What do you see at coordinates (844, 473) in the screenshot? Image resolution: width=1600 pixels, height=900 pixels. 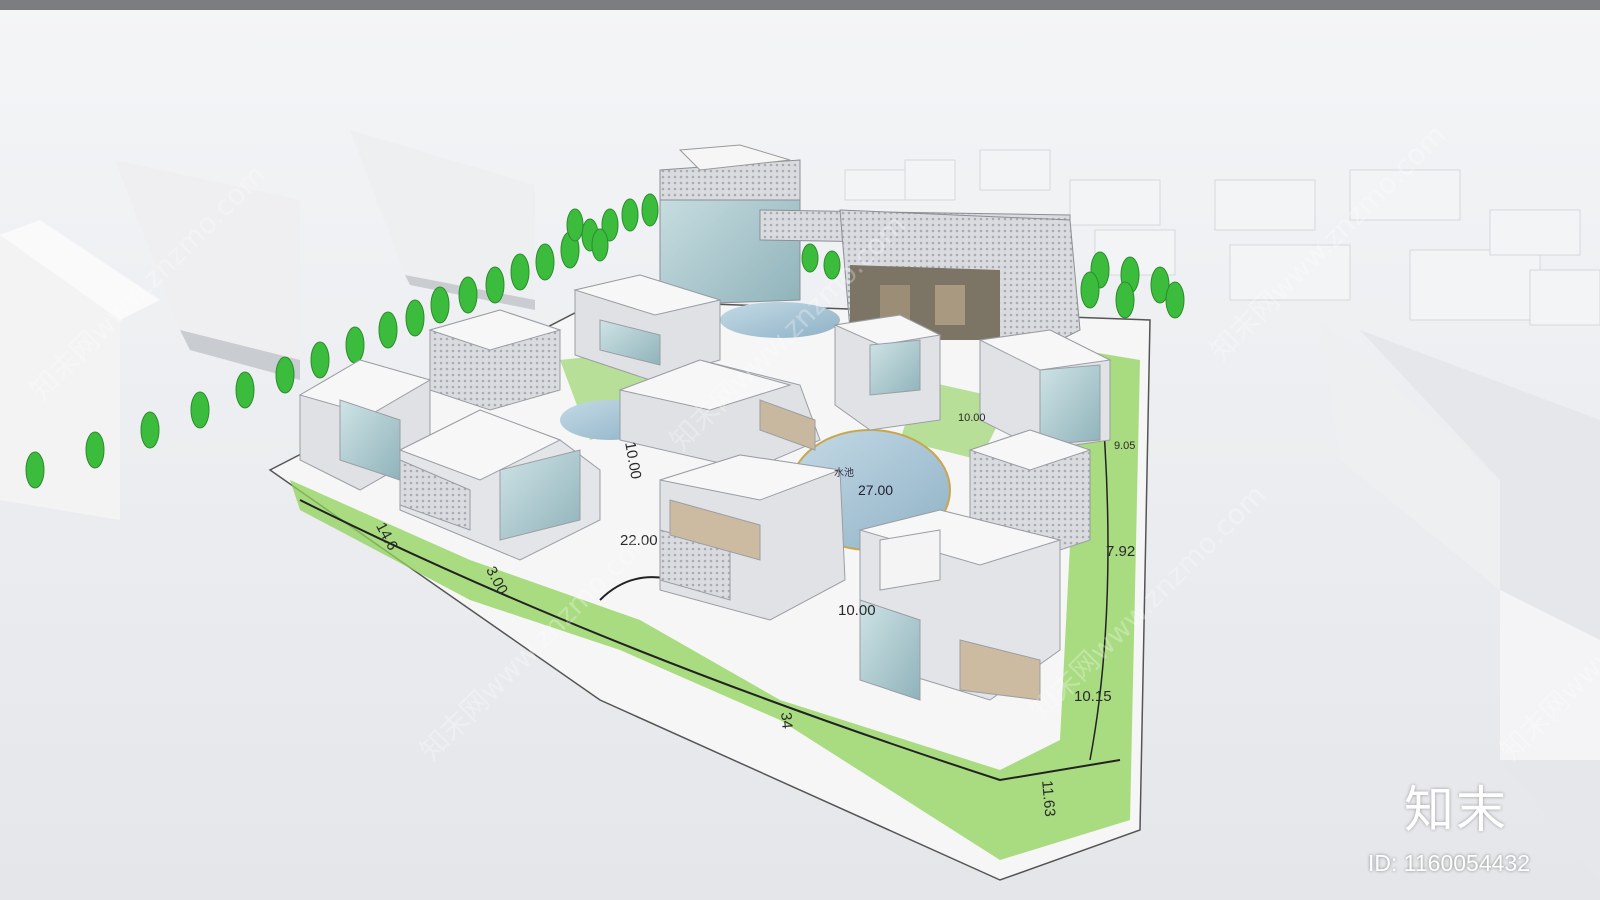 I see `pool-label: 水池` at bounding box center [844, 473].